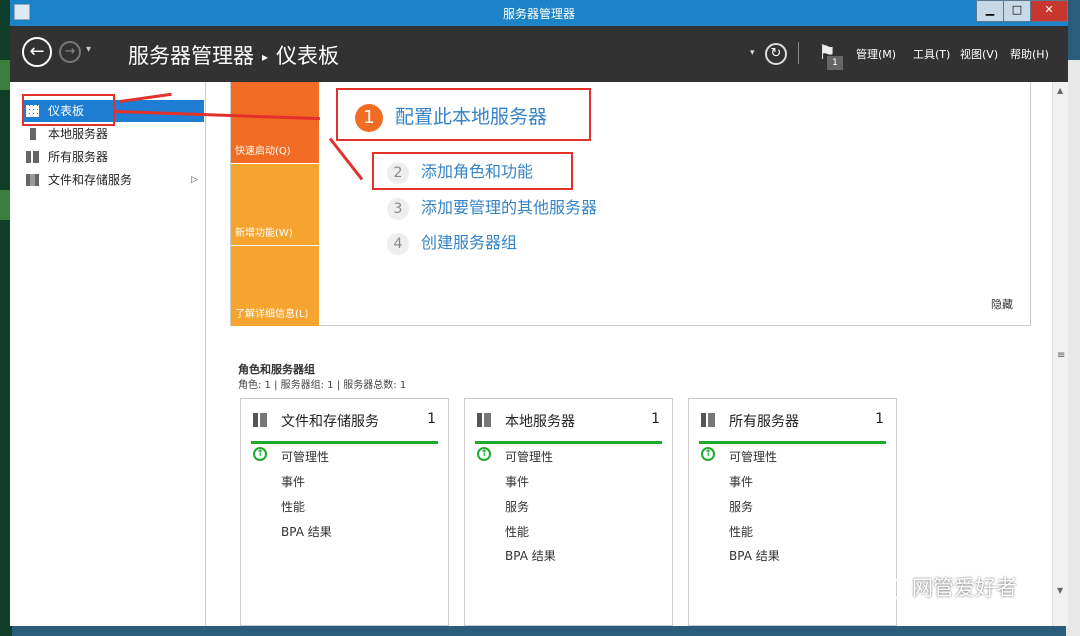  I want to click on menu-view: 视图(V), so click(979, 54).